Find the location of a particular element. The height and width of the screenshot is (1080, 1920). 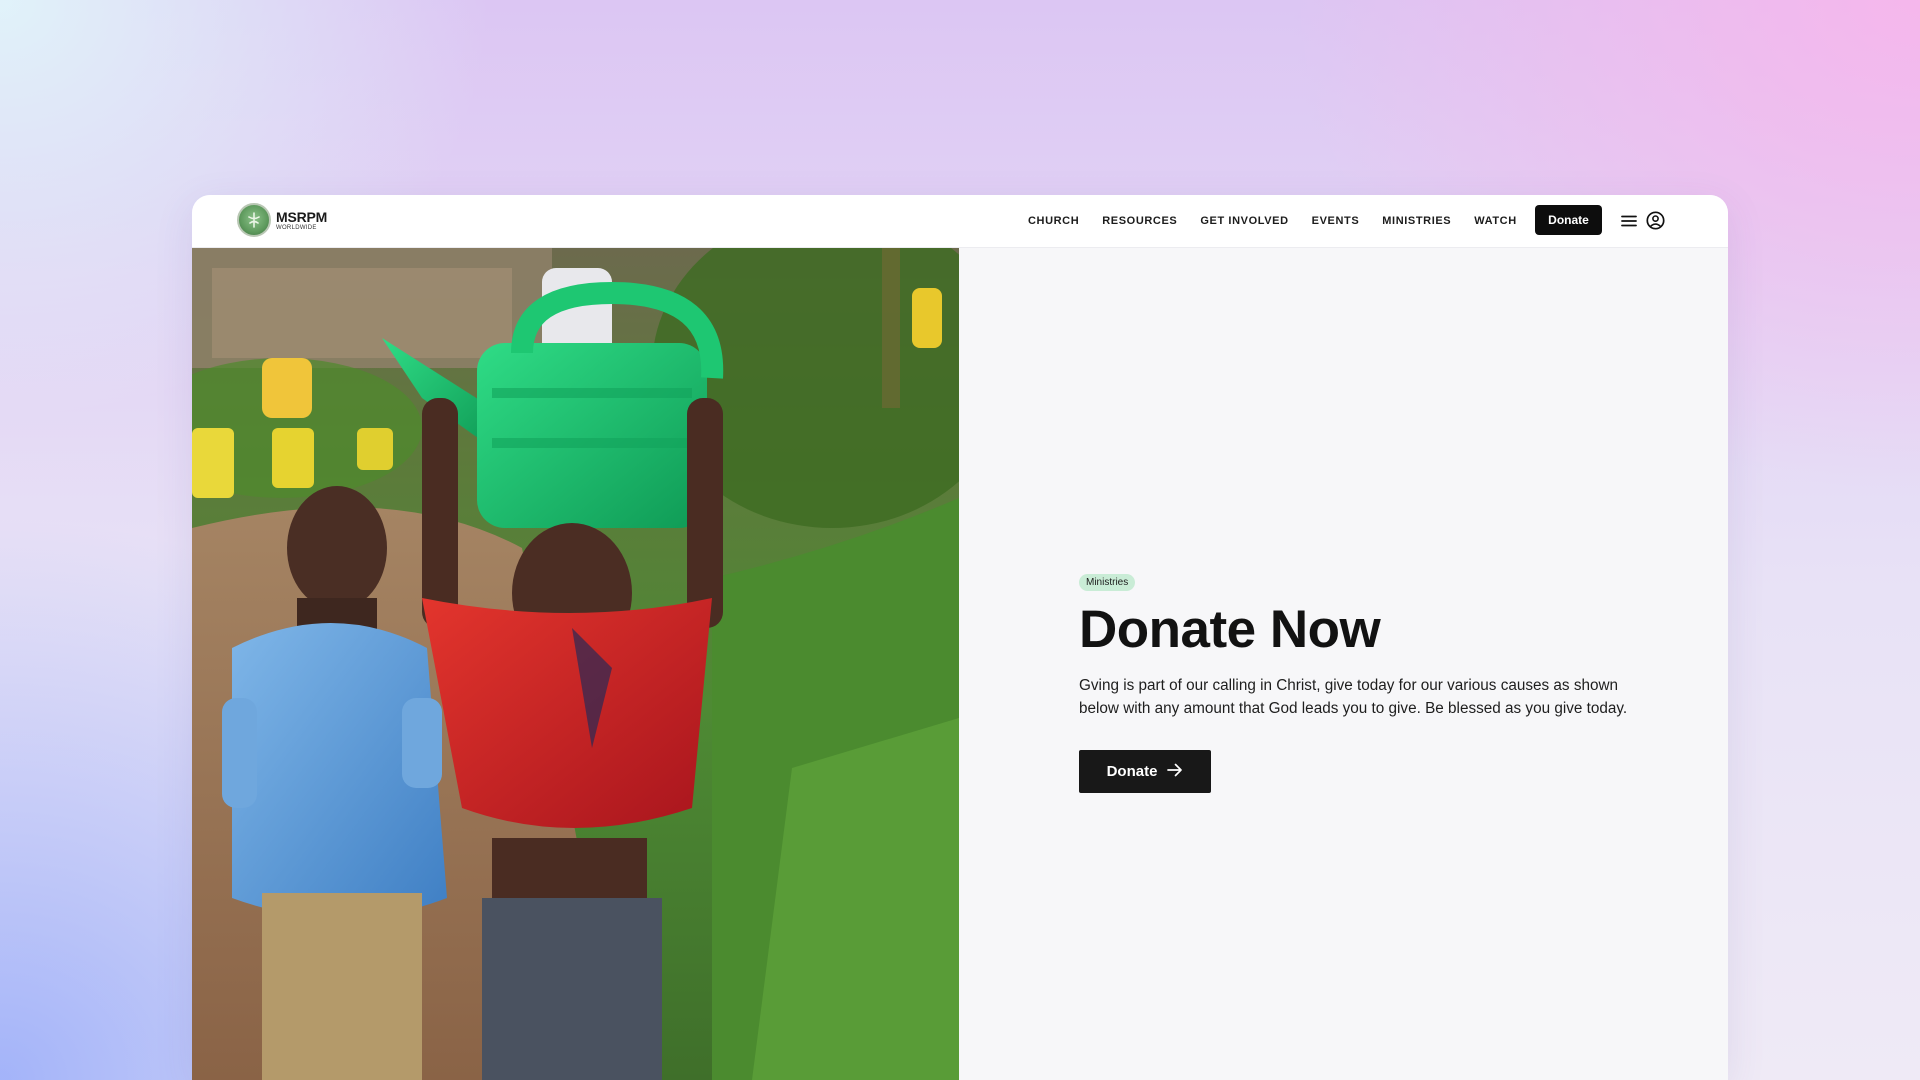

hamburger-menu-icon is located at coordinates (1629, 221).